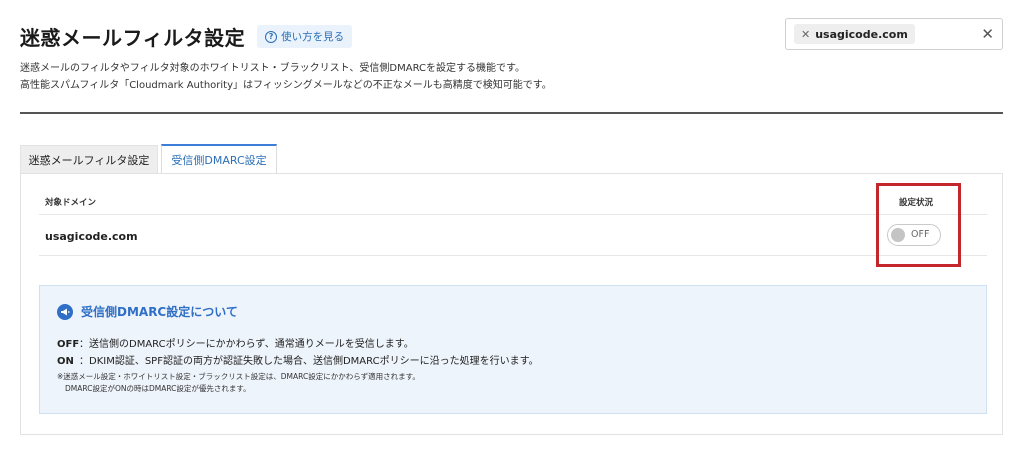 This screenshot has height=456, width=1024. I want to click on domain-chip: ✕ usagicode.com, so click(854, 34).